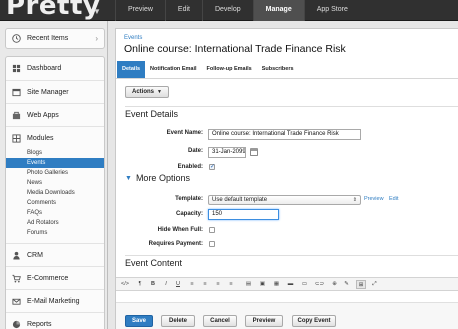 This screenshot has width=458, height=329. What do you see at coordinates (140, 284) in the screenshot?
I see `paragraph-icon: ¶` at bounding box center [140, 284].